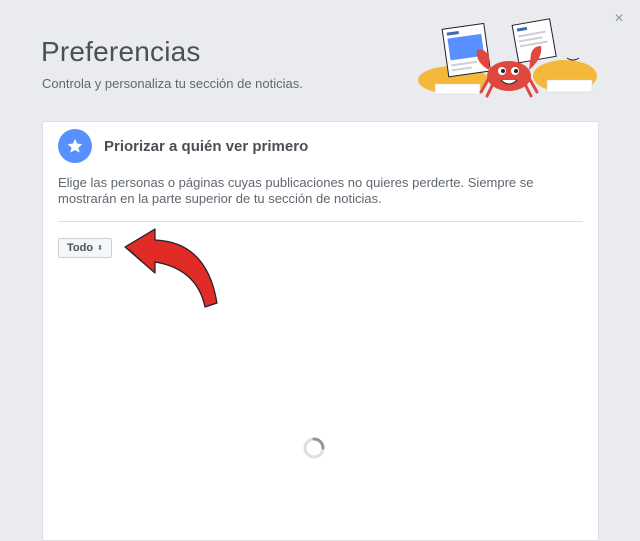 The width and height of the screenshot is (640, 541). Describe the element at coordinates (619, 19) in the screenshot. I see `close-icon: ×` at that location.